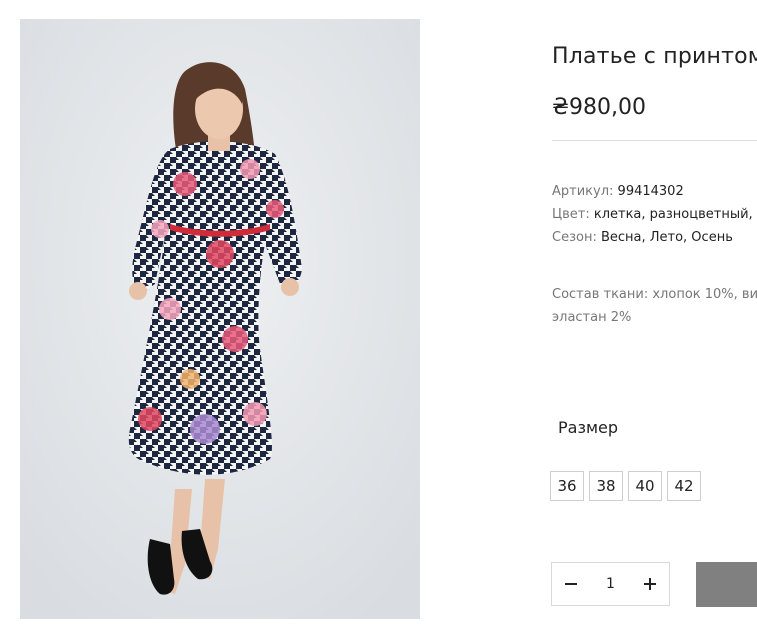 The width and height of the screenshot is (757, 639). I want to click on product-title: Платье с принтом, so click(654, 56).